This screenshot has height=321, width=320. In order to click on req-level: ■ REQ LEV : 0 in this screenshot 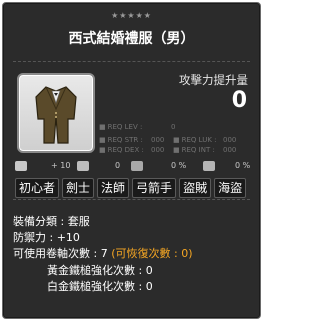, I will do `click(137, 127)`.